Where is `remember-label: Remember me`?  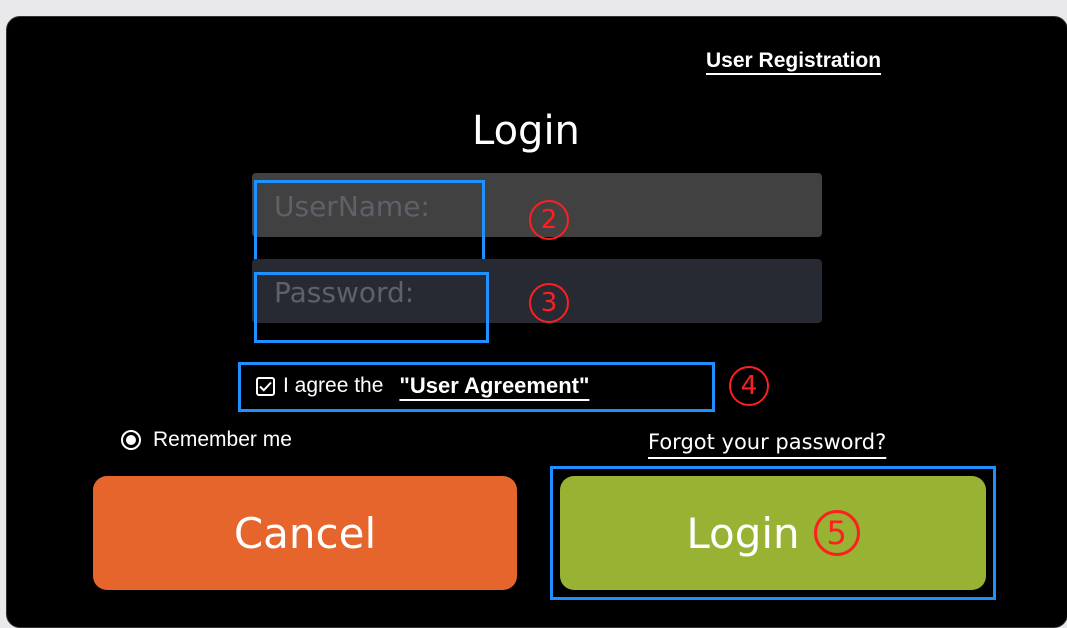
remember-label: Remember me is located at coordinates (222, 439).